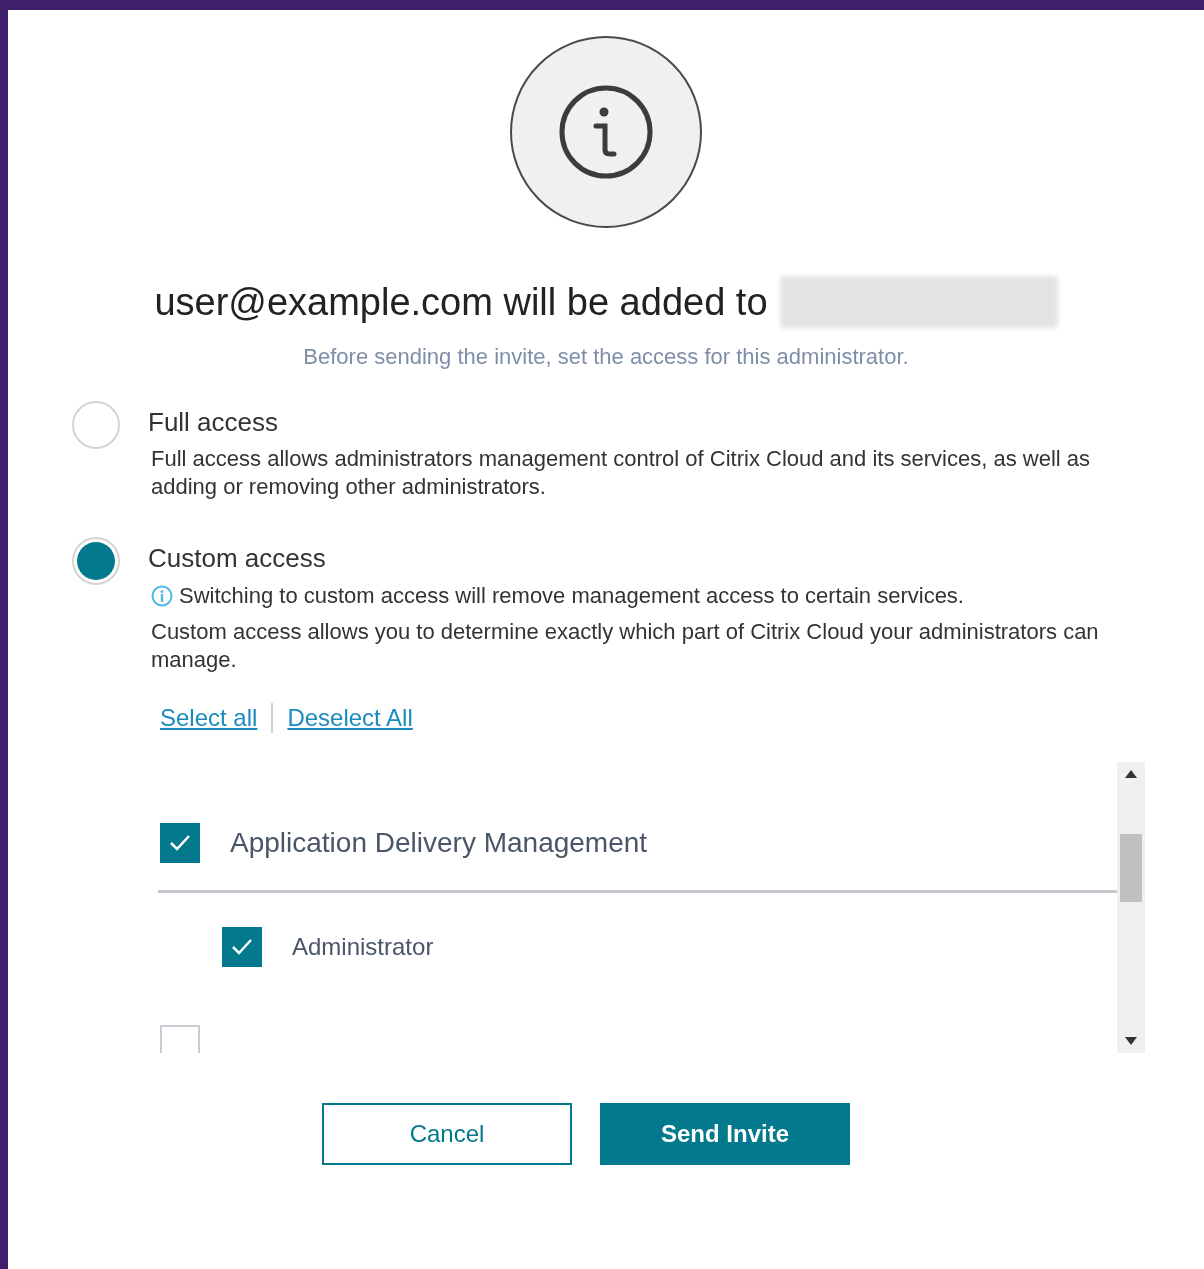  I want to click on category-label: Application Delivery Management, so click(439, 843).